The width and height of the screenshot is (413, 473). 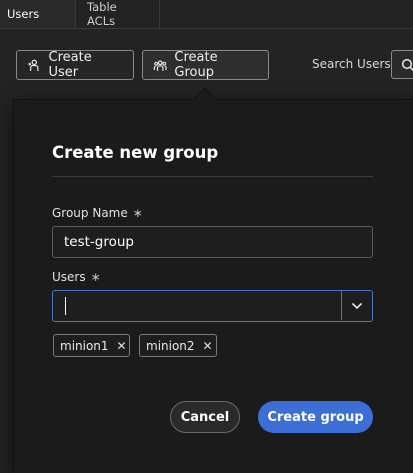 I want to click on create-group-label: Create Group, so click(x=196, y=65).